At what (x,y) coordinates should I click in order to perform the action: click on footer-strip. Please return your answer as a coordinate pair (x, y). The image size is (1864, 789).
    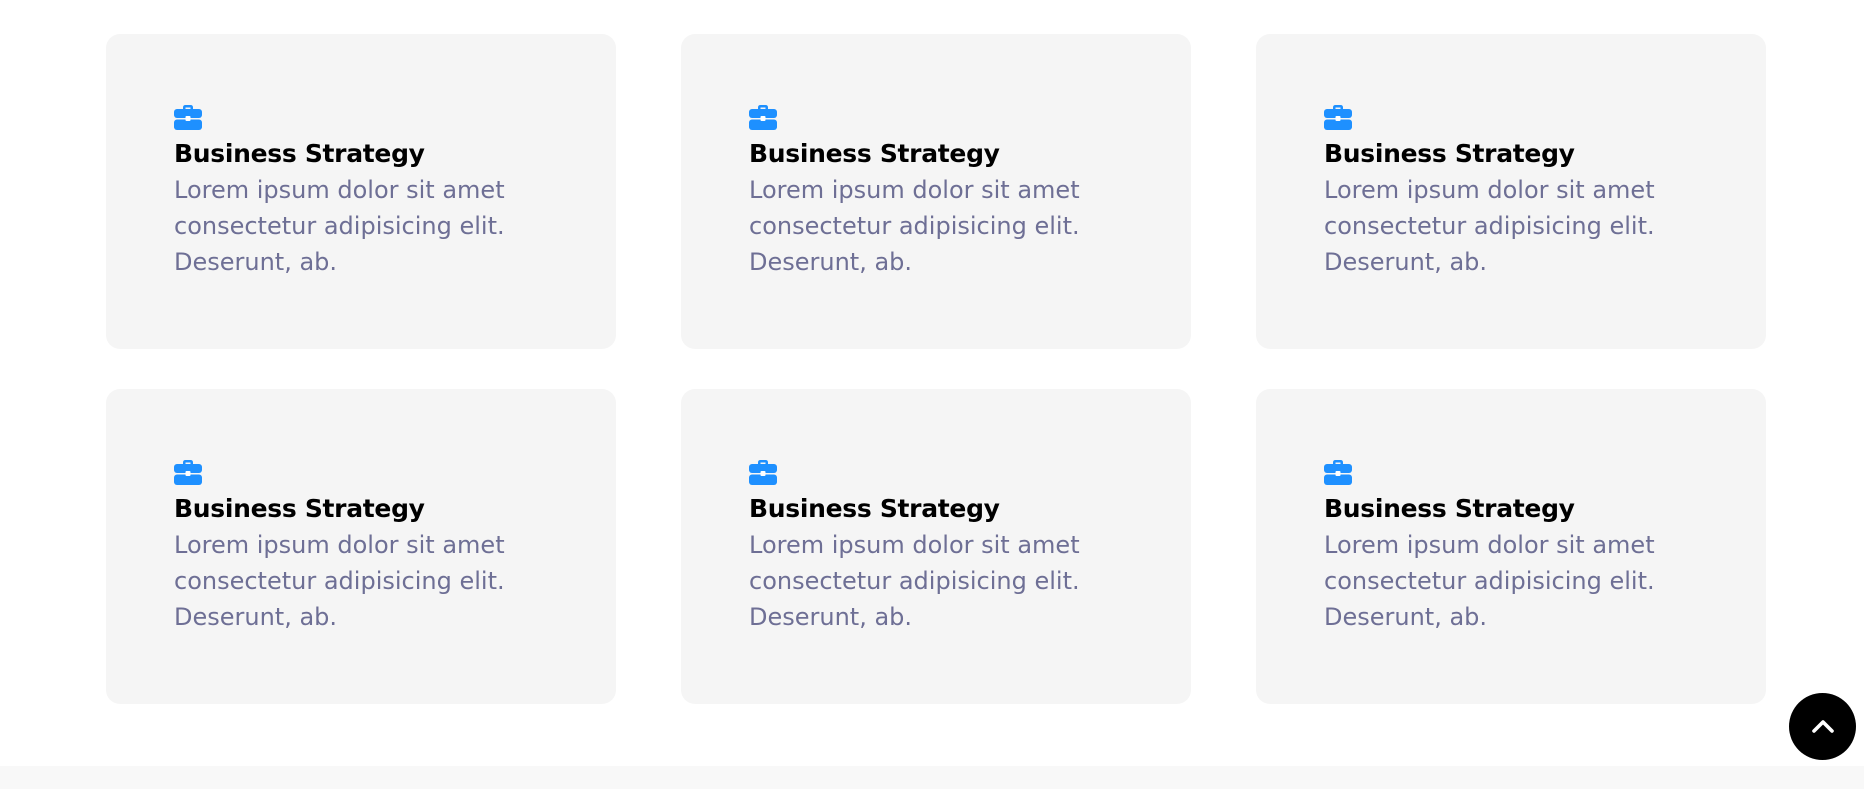
    Looking at the image, I should click on (932, 777).